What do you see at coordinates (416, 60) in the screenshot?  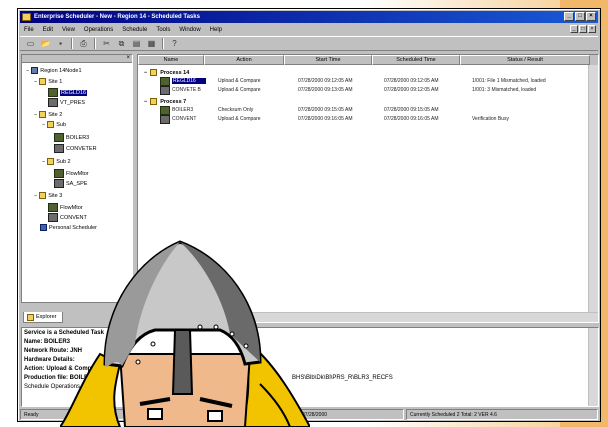 I see `column-header-scheduled-time: Scheduled Time` at bounding box center [416, 60].